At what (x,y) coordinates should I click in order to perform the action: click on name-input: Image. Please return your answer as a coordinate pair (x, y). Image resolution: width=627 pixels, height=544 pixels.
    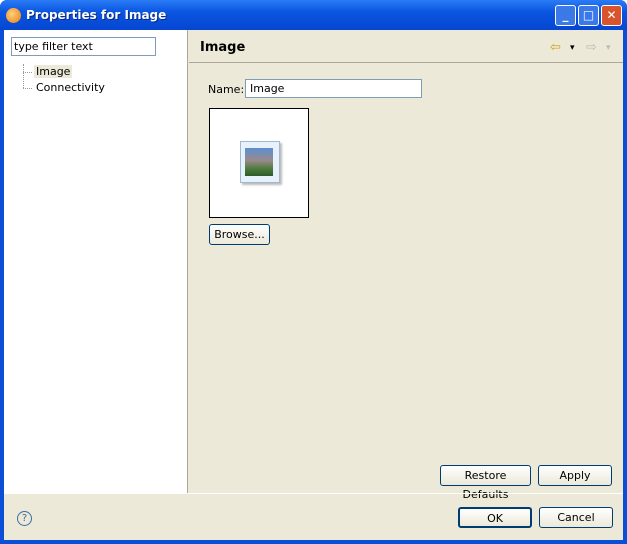
    Looking at the image, I should click on (333, 88).